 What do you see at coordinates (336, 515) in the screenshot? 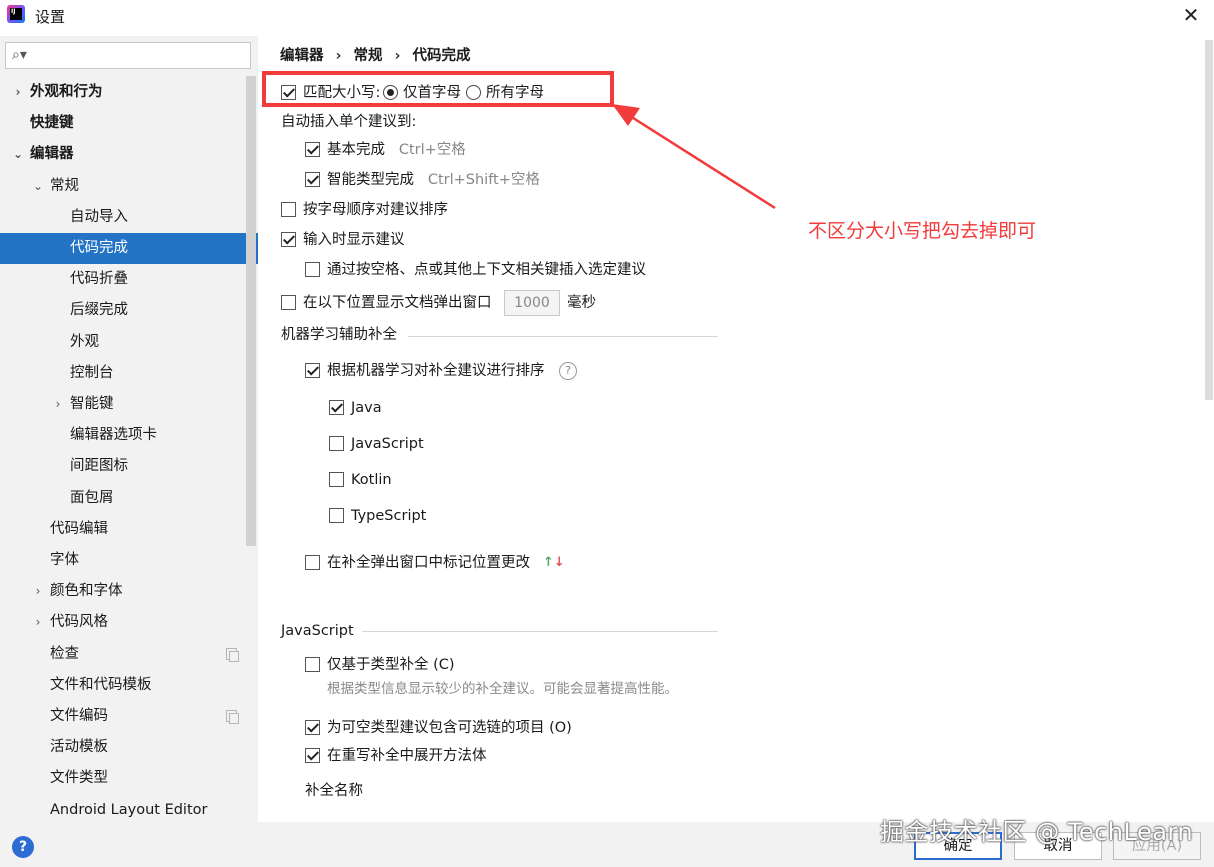
I see `ml-typescript-checkbox` at bounding box center [336, 515].